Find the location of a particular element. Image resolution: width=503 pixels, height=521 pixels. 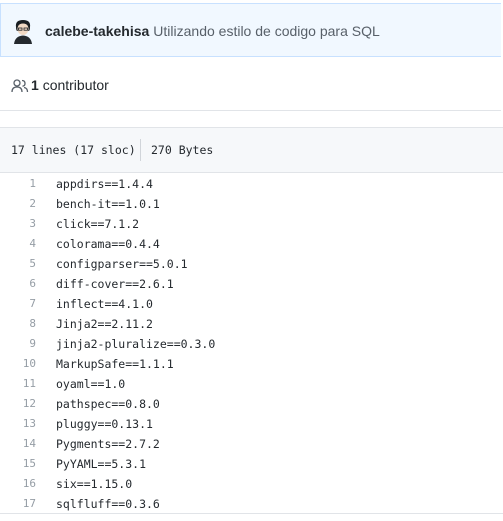

line-code: pathspec==0.8.0 is located at coordinates (108, 404).